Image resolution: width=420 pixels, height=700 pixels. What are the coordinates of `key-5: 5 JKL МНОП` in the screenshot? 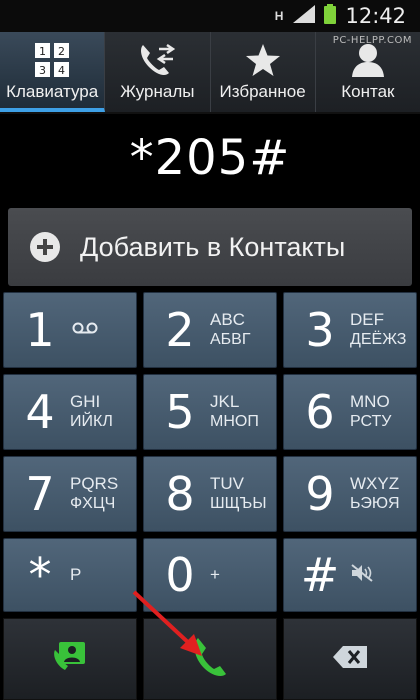 It's located at (210, 412).